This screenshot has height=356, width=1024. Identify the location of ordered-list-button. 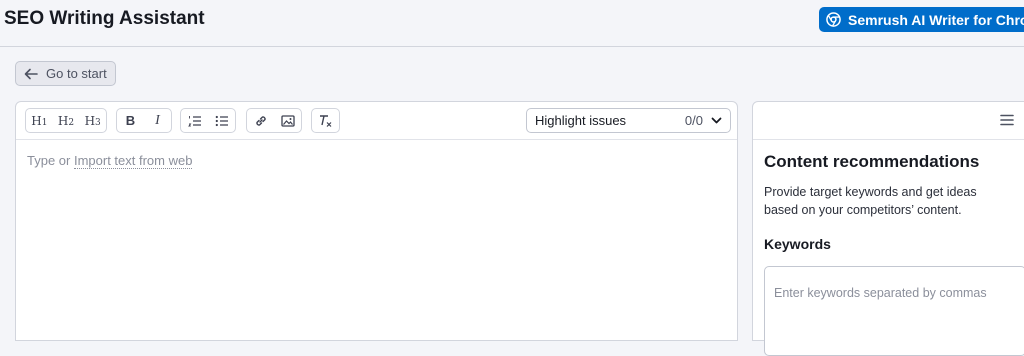
(194, 120).